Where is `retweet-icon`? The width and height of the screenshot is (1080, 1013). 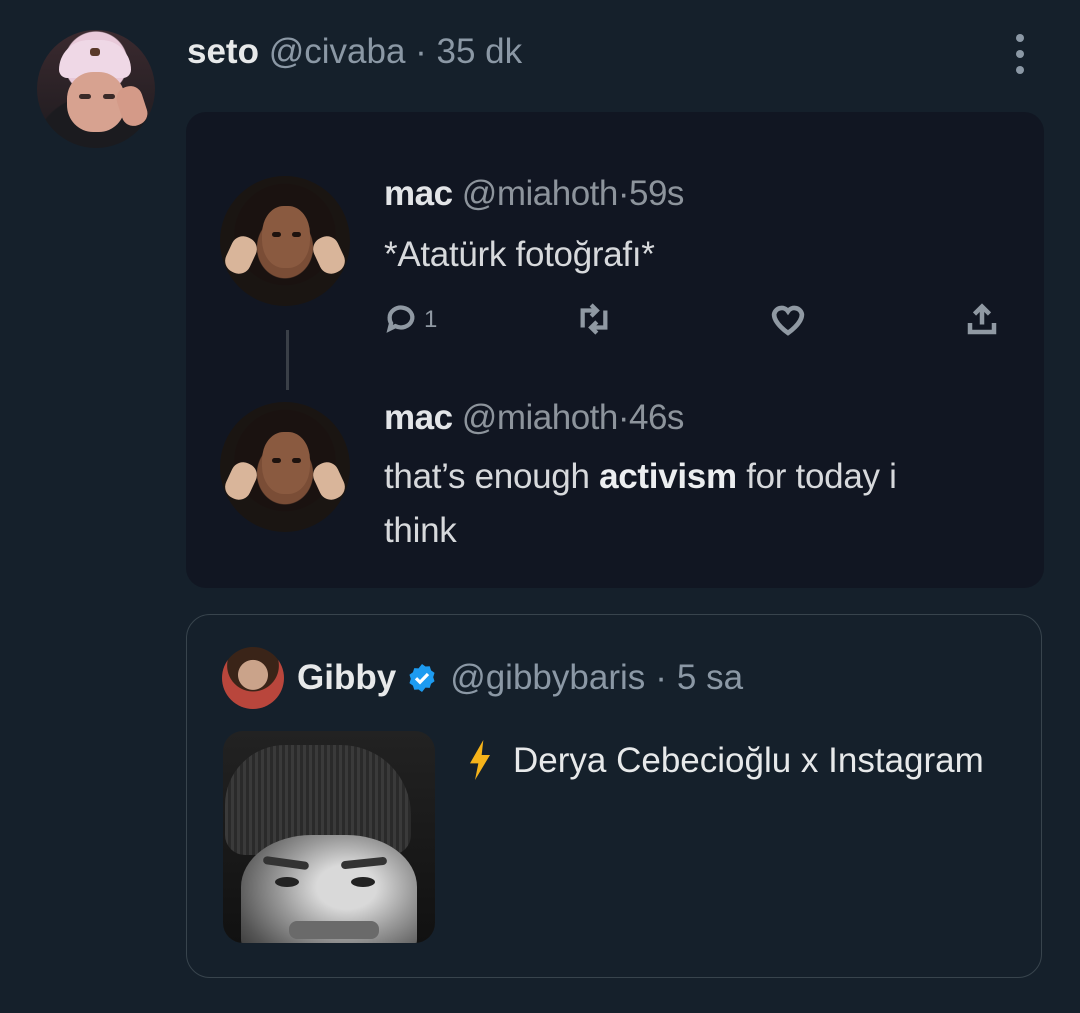 retweet-icon is located at coordinates (594, 322).